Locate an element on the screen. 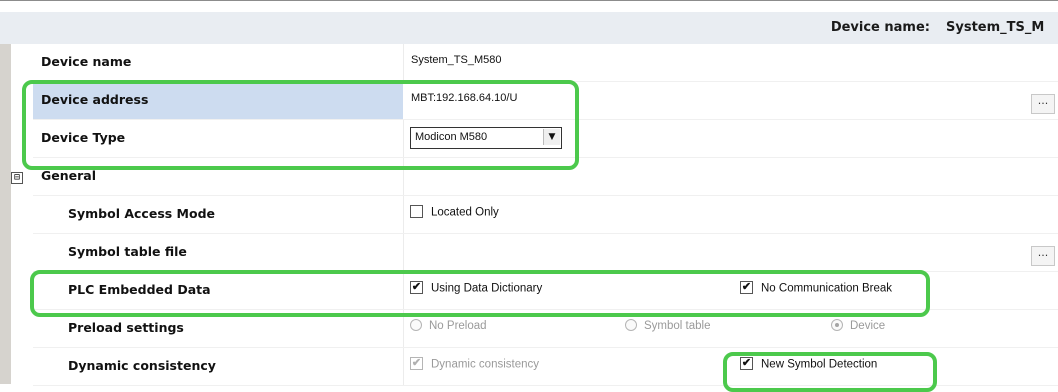 Image resolution: width=1058 pixels, height=392 pixels. checkbox-unchecked-icon is located at coordinates (416, 211).